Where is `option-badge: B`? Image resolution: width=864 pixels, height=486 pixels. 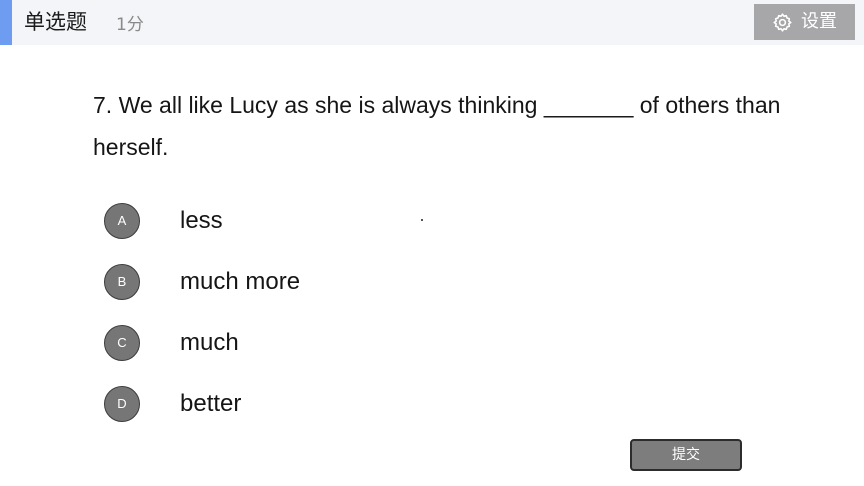
option-badge: B is located at coordinates (122, 282).